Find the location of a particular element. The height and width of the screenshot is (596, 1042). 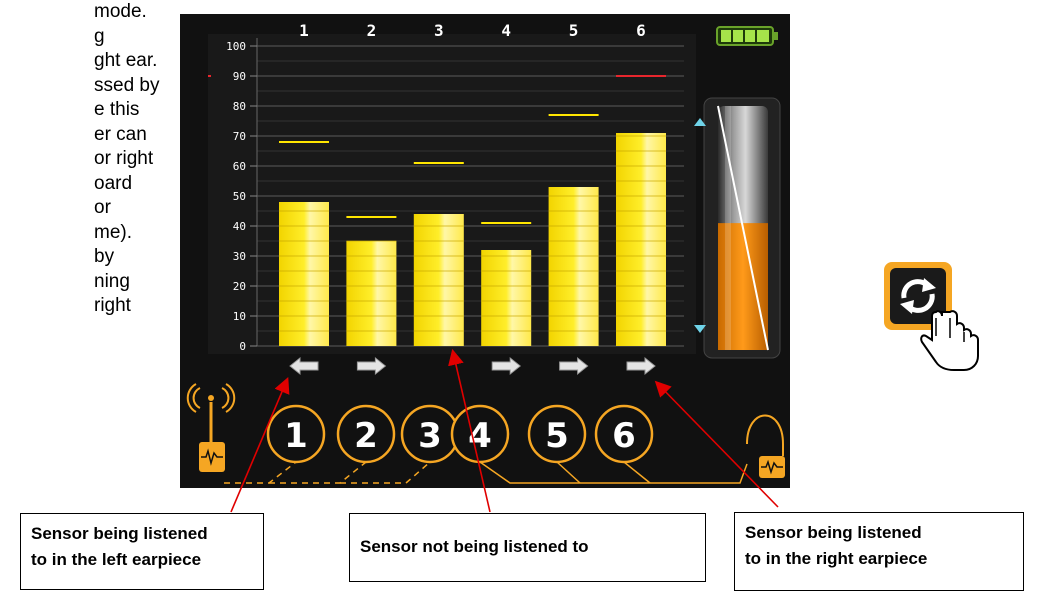

sensor-number: 1 is located at coordinates (296, 436).